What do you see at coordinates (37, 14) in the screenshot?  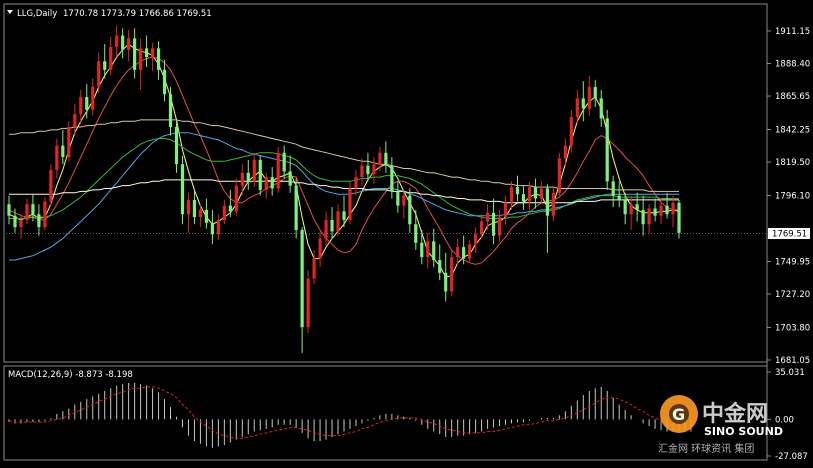 I see `symbol-label: LLG,Daily` at bounding box center [37, 14].